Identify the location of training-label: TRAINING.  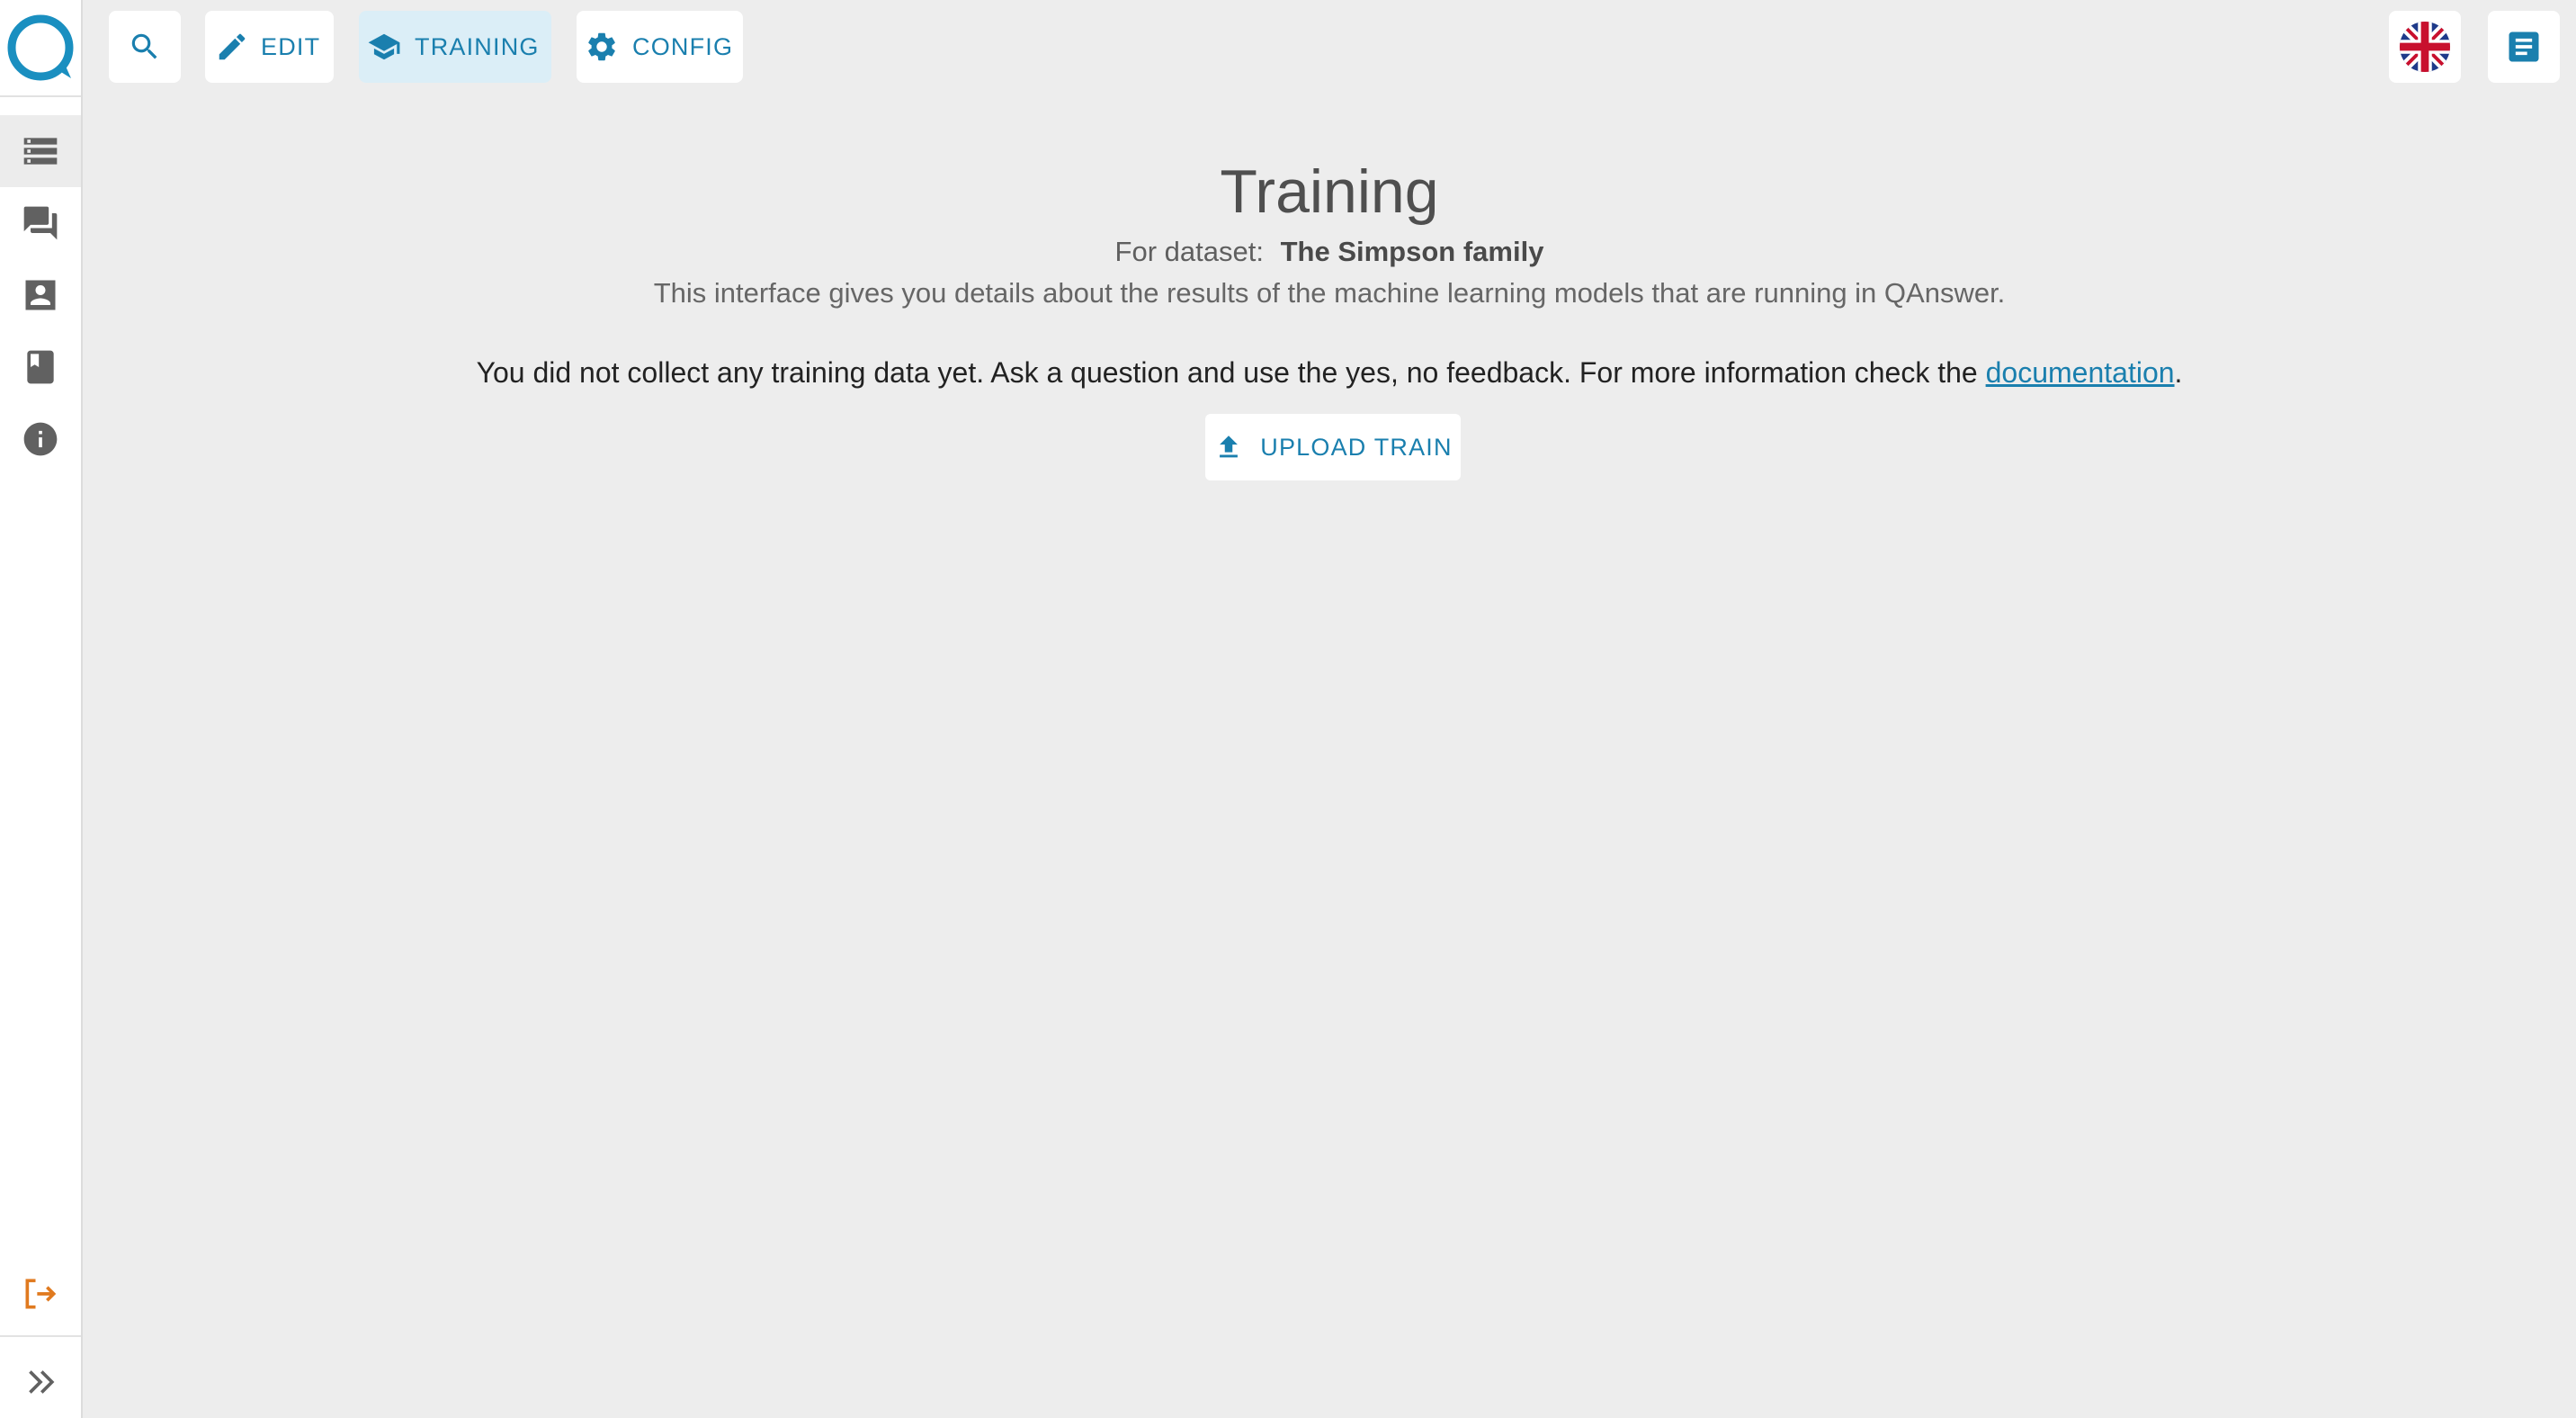
(477, 46).